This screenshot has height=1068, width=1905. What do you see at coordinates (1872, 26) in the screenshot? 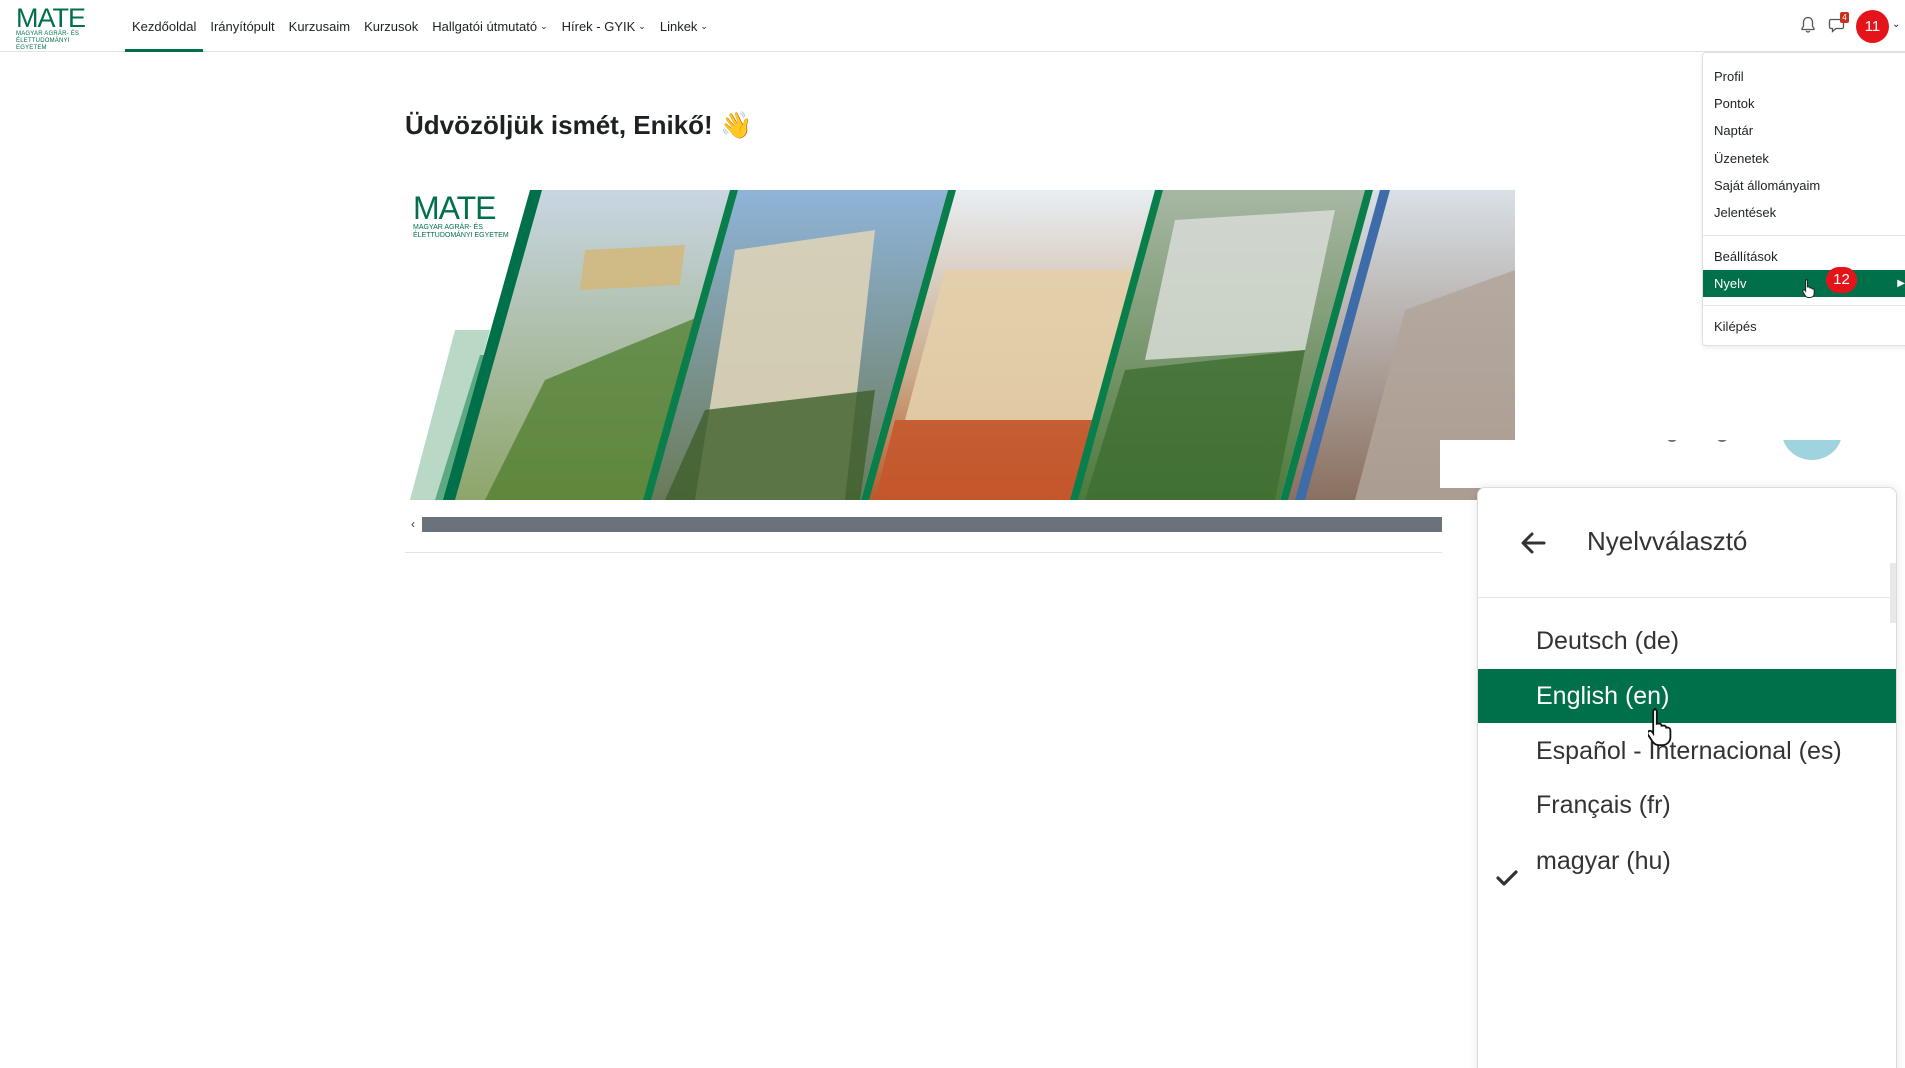
I see `user-avatar: 11` at bounding box center [1872, 26].